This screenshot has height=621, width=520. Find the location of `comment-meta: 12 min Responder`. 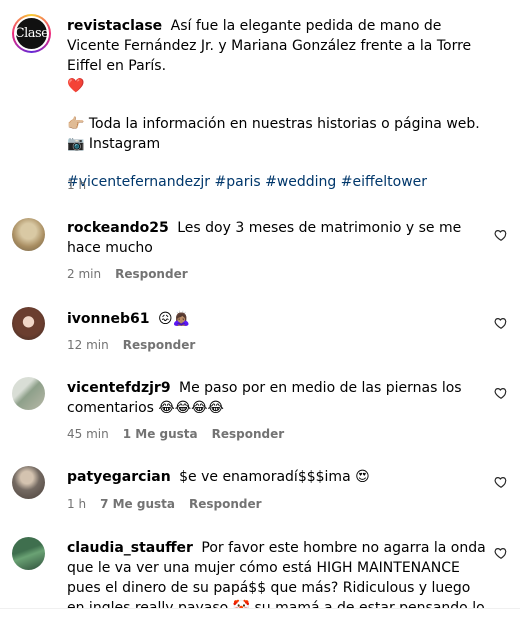

comment-meta: 12 min Responder is located at coordinates (131, 345).